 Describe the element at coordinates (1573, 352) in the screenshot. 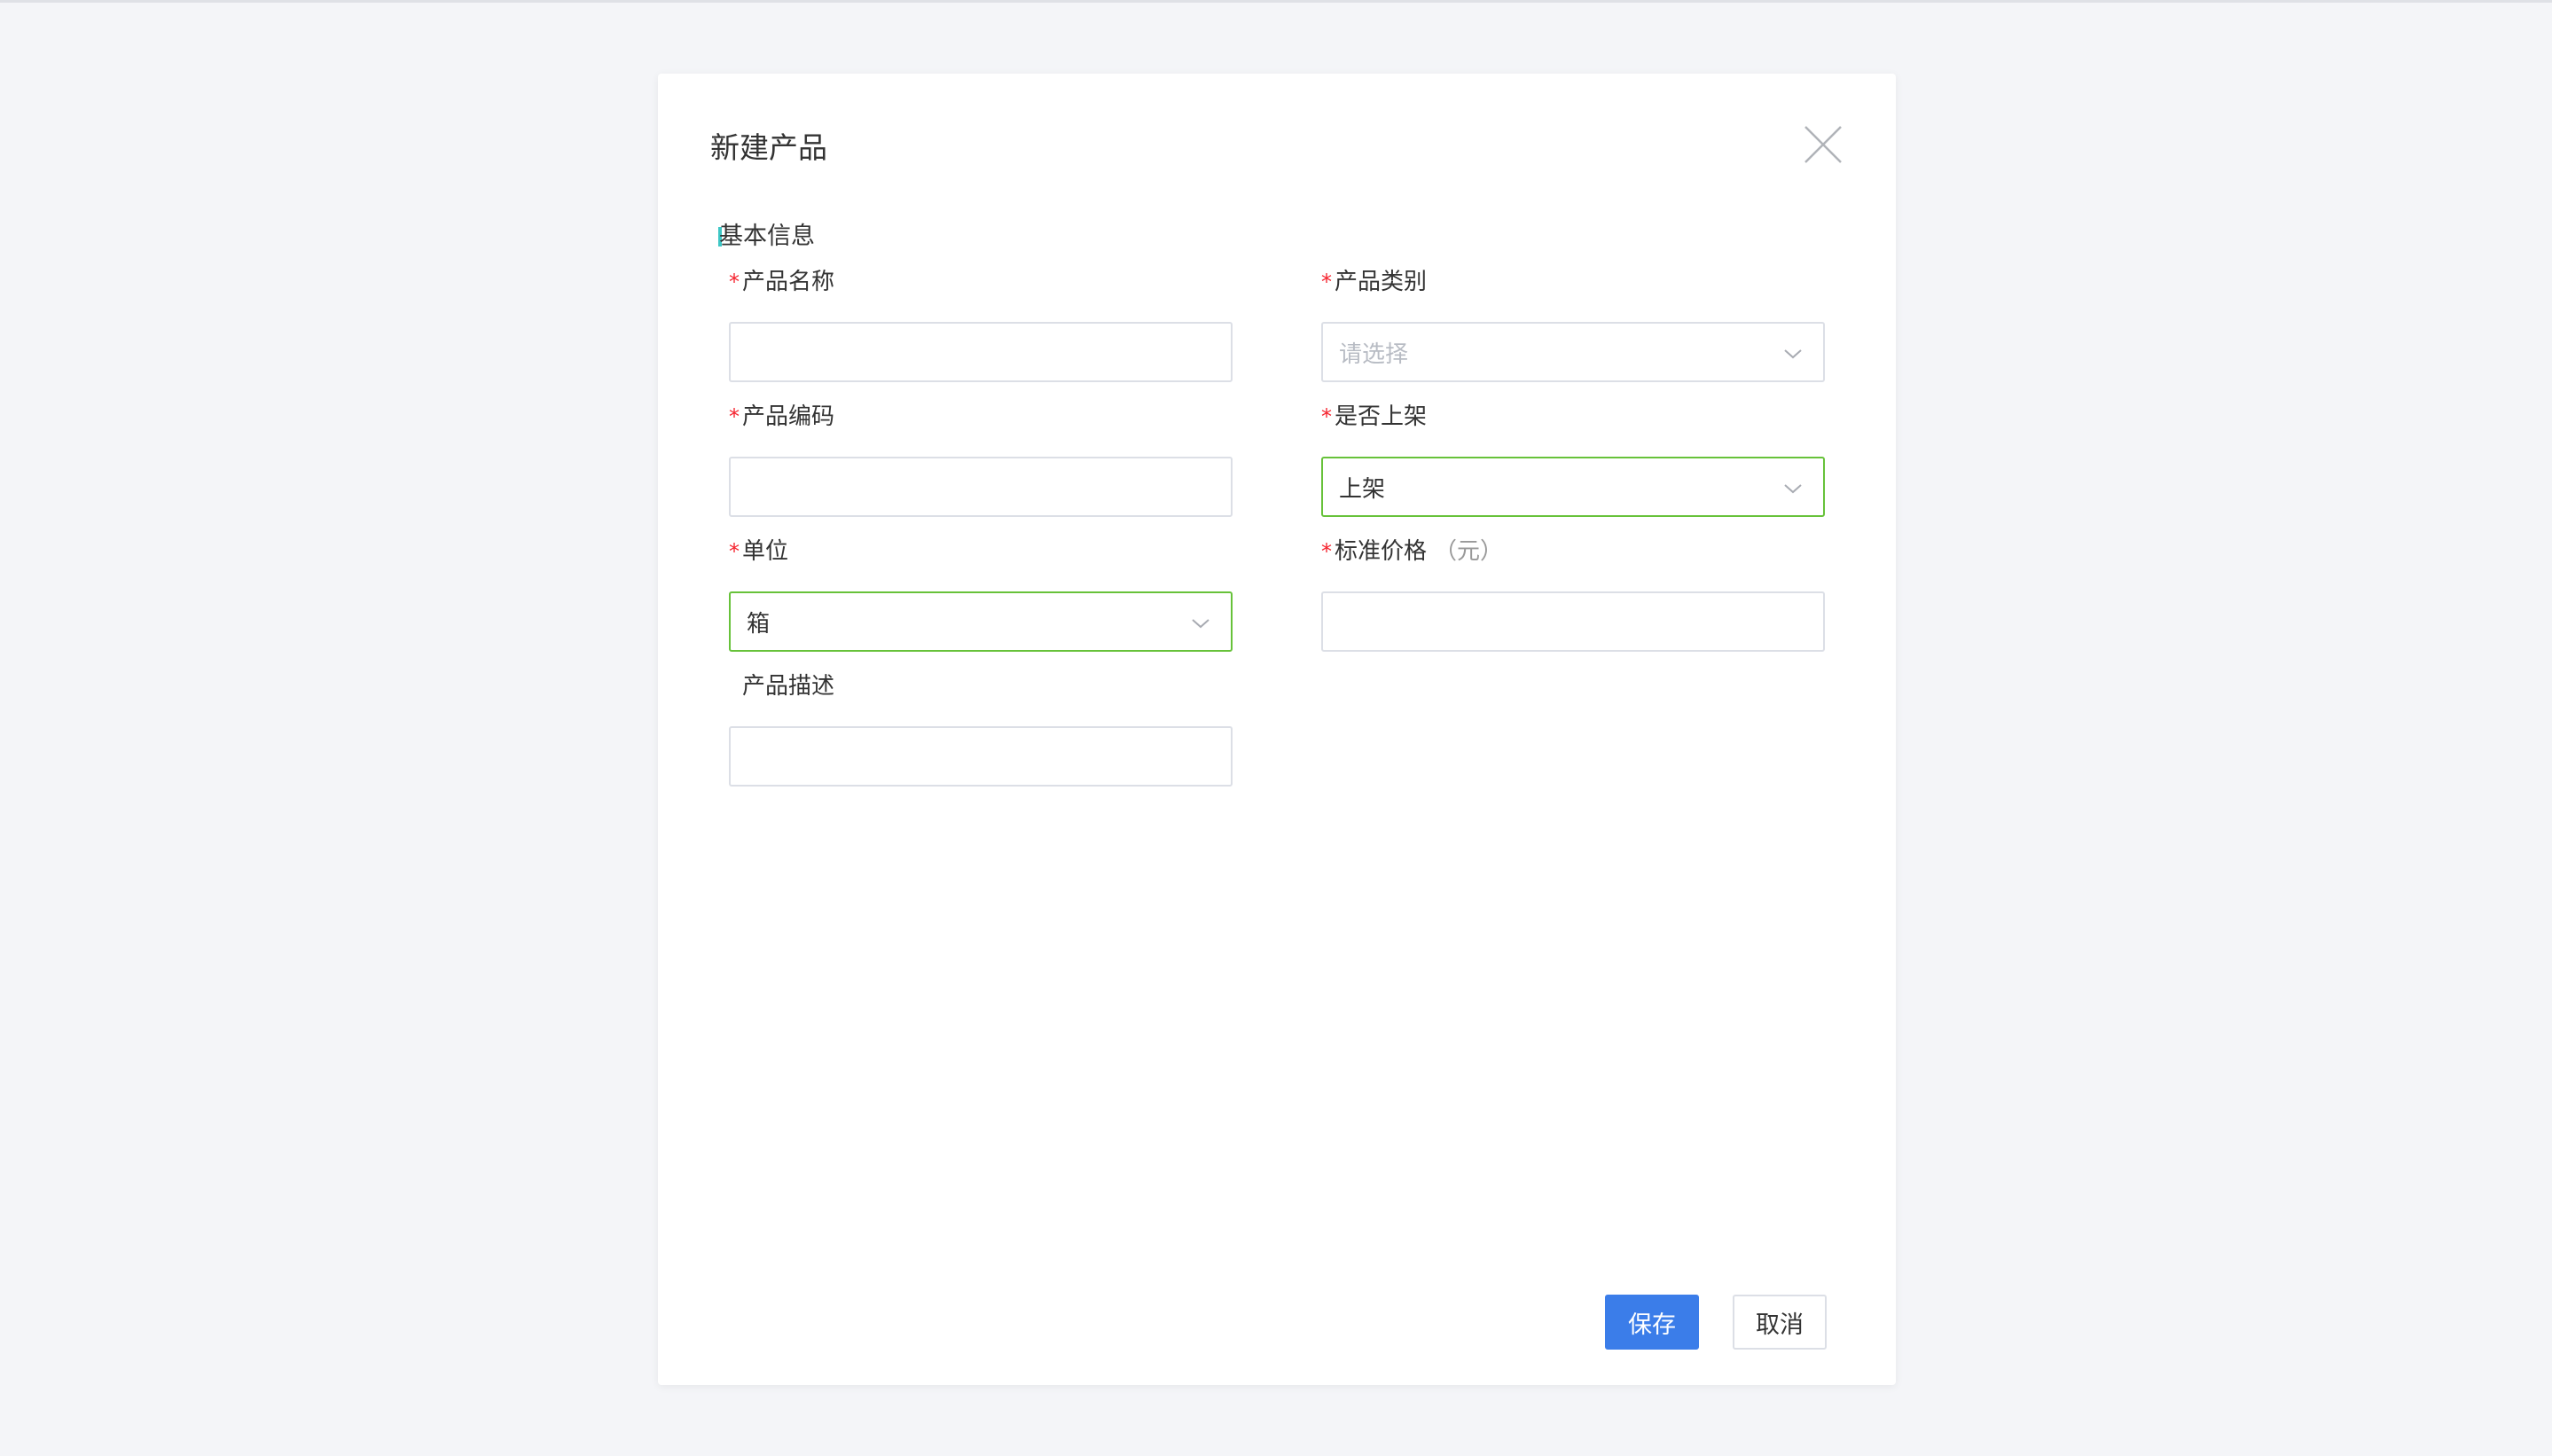

I see `product-category-select: 请选择` at that location.